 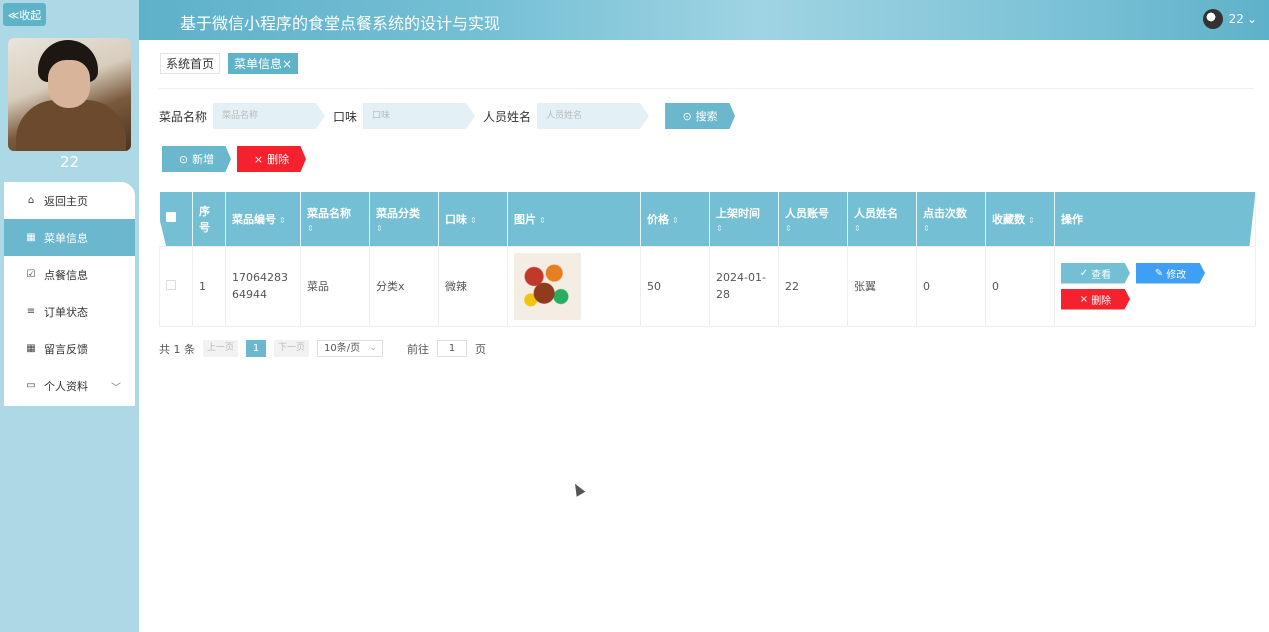 I want to click on header-username: 22, so click(x=1236, y=19).